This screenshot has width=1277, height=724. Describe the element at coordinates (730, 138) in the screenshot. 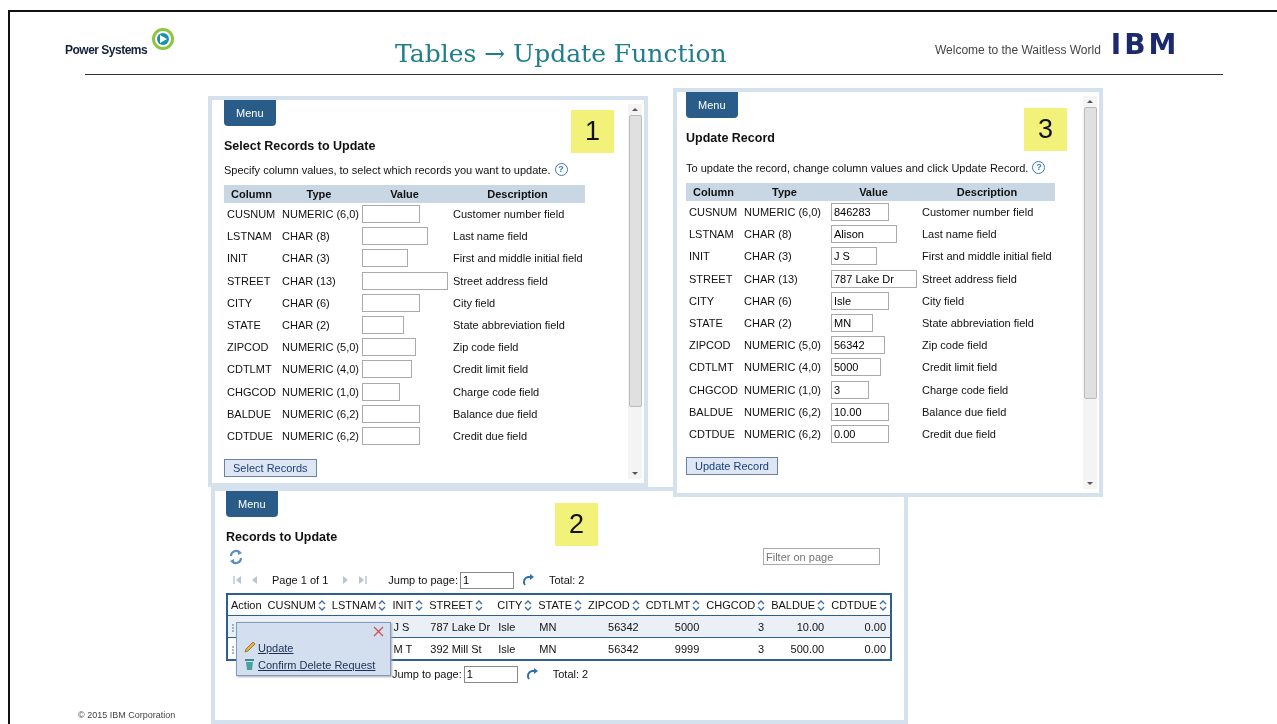

I see `section-heading: Update Record` at that location.